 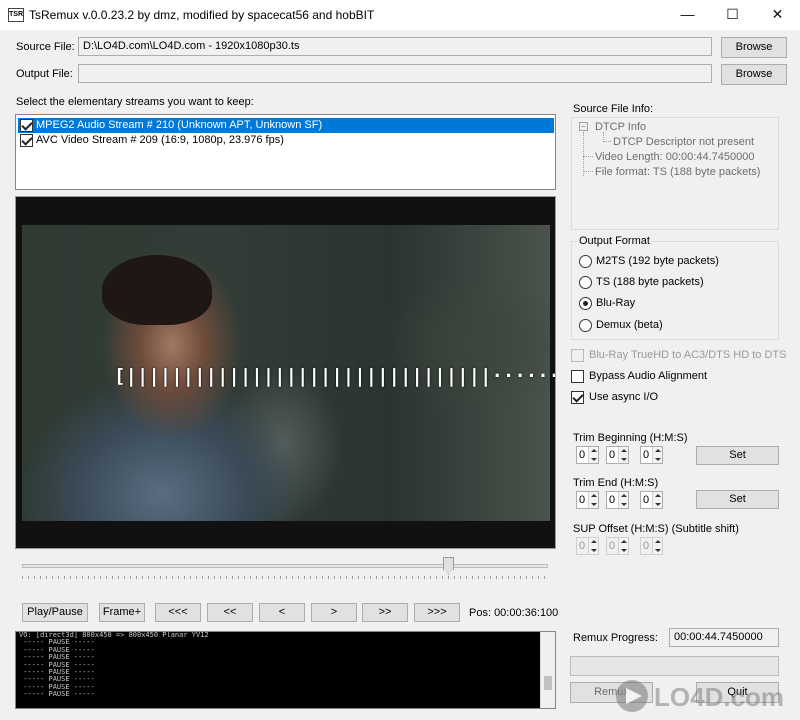 I want to click on lo4d-watermark: LO4D.com, so click(x=702, y=696).